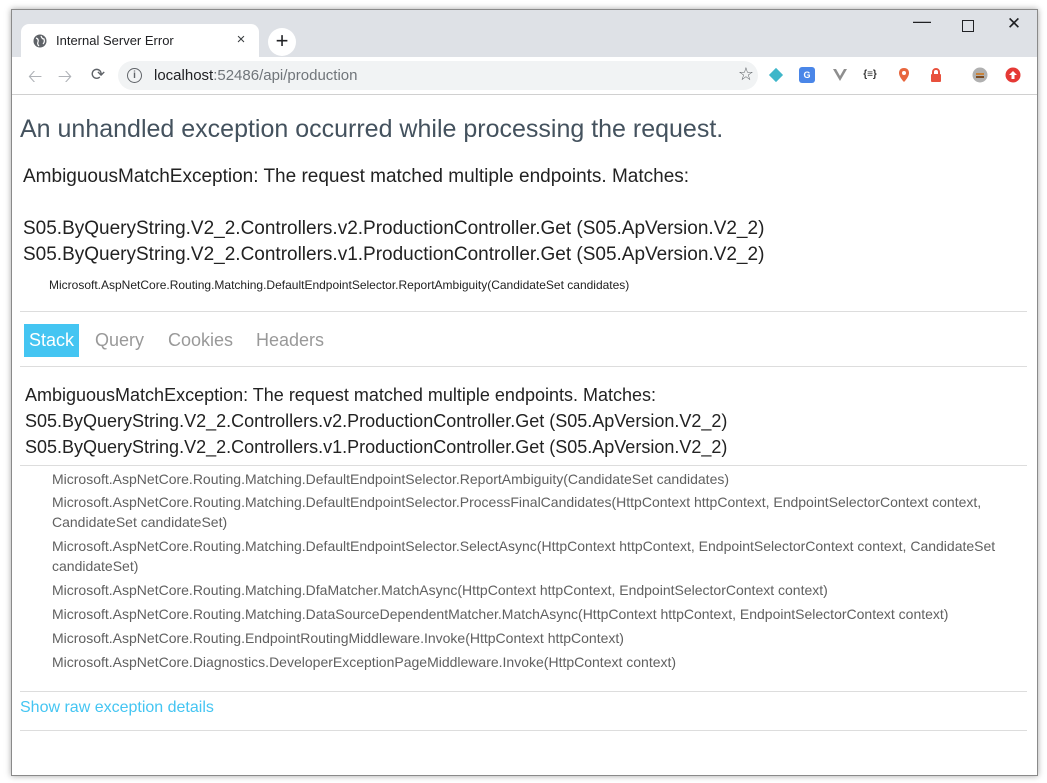  Describe the element at coordinates (115, 40) in the screenshot. I see `tab-title: Internal Server Error` at that location.